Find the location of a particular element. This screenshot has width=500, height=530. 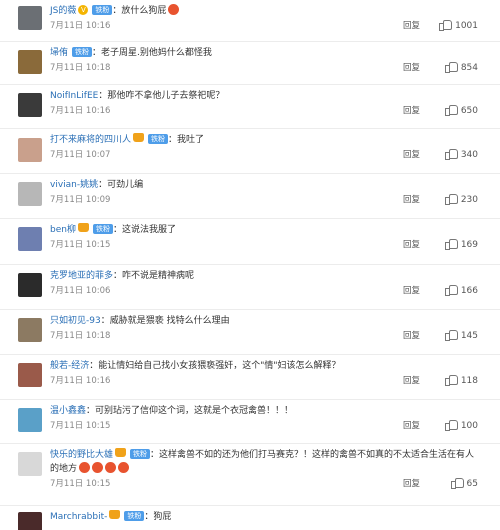

comment-text: ：老子周星.别他妈什么都怪我 is located at coordinates (152, 53).